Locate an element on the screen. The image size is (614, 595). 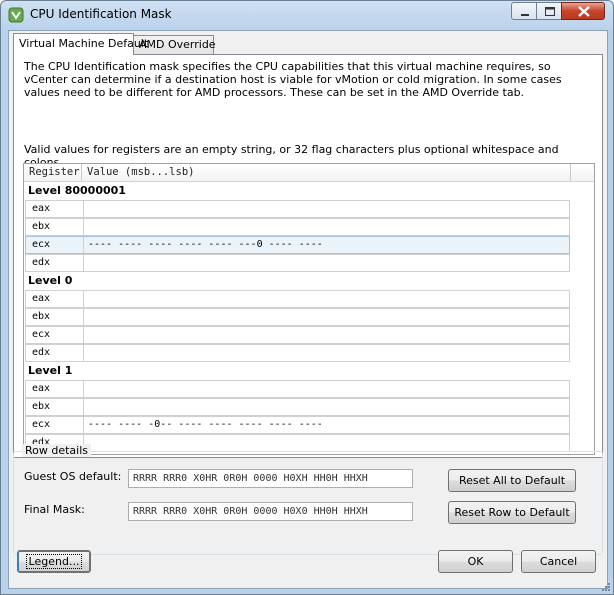
reset-all-button: Reset All to Default is located at coordinates (512, 480).